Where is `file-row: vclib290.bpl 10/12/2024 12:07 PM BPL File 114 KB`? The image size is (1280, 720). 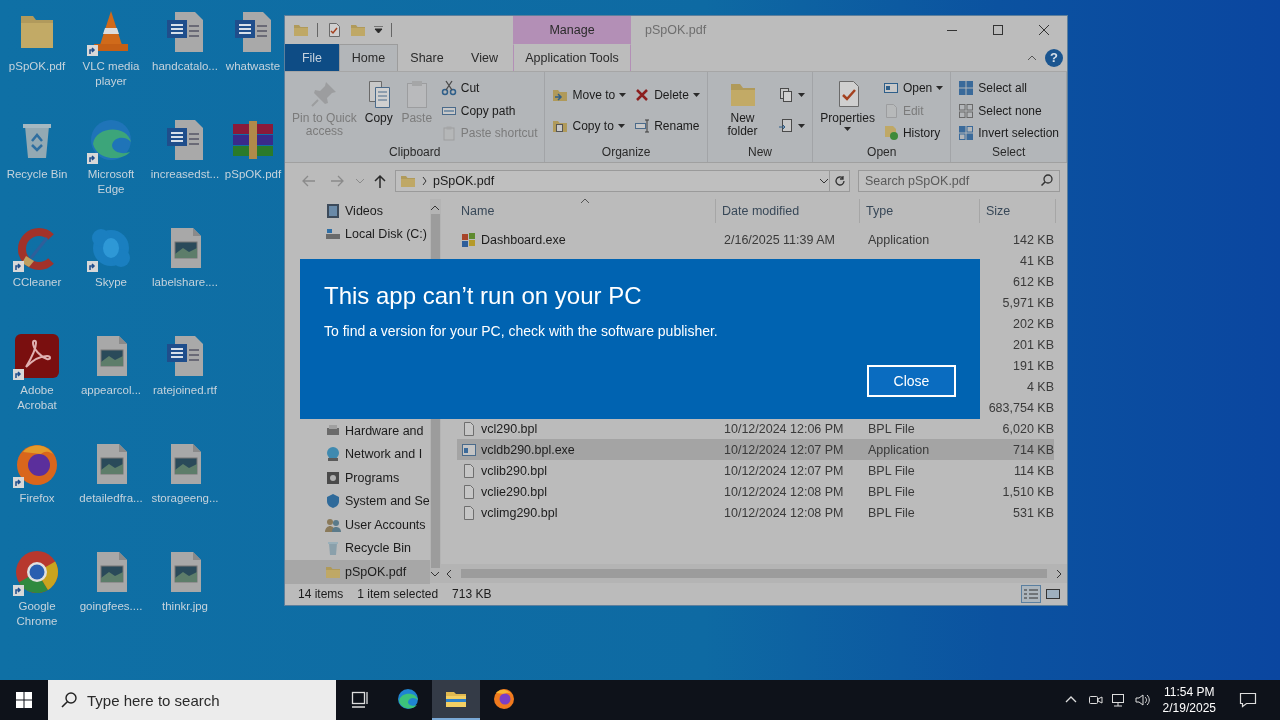
file-row: vclib290.bpl 10/12/2024 12:07 PM BPL File 114 KB is located at coordinates (755, 470).